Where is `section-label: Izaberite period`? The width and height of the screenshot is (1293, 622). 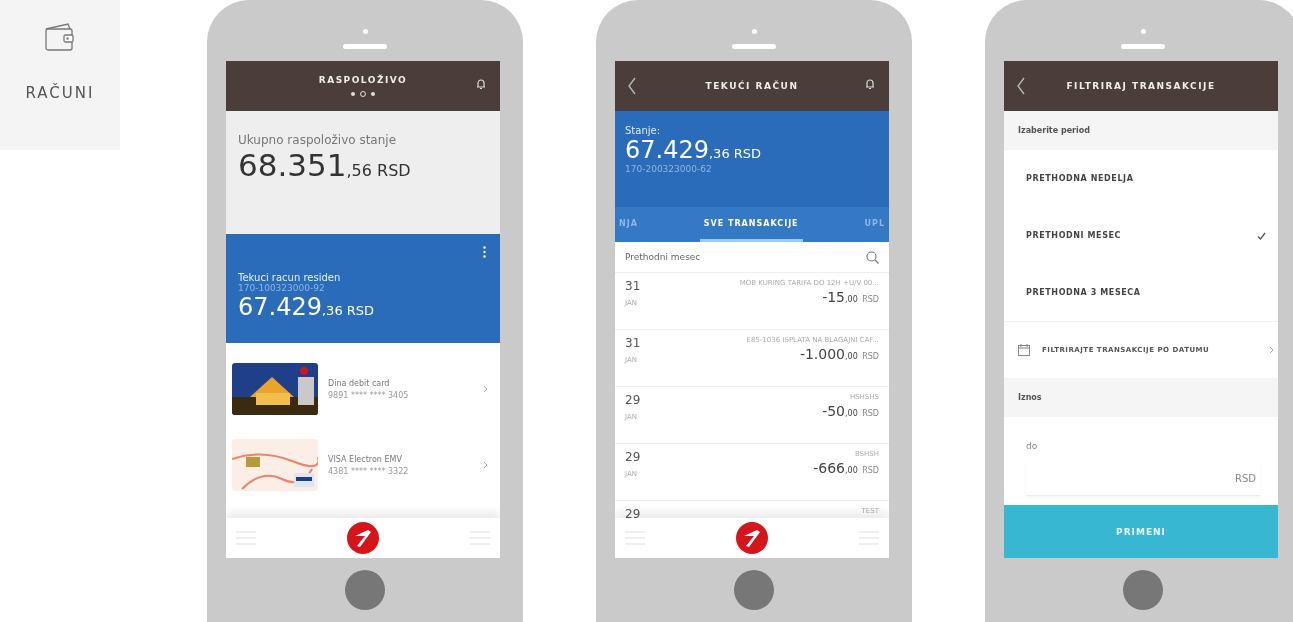 section-label: Izaberite period is located at coordinates (1141, 130).